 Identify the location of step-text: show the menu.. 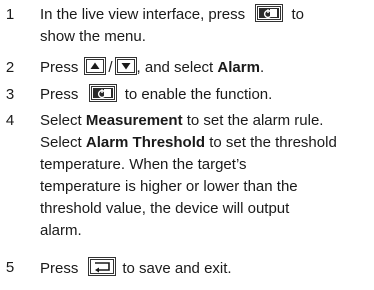
(93, 36).